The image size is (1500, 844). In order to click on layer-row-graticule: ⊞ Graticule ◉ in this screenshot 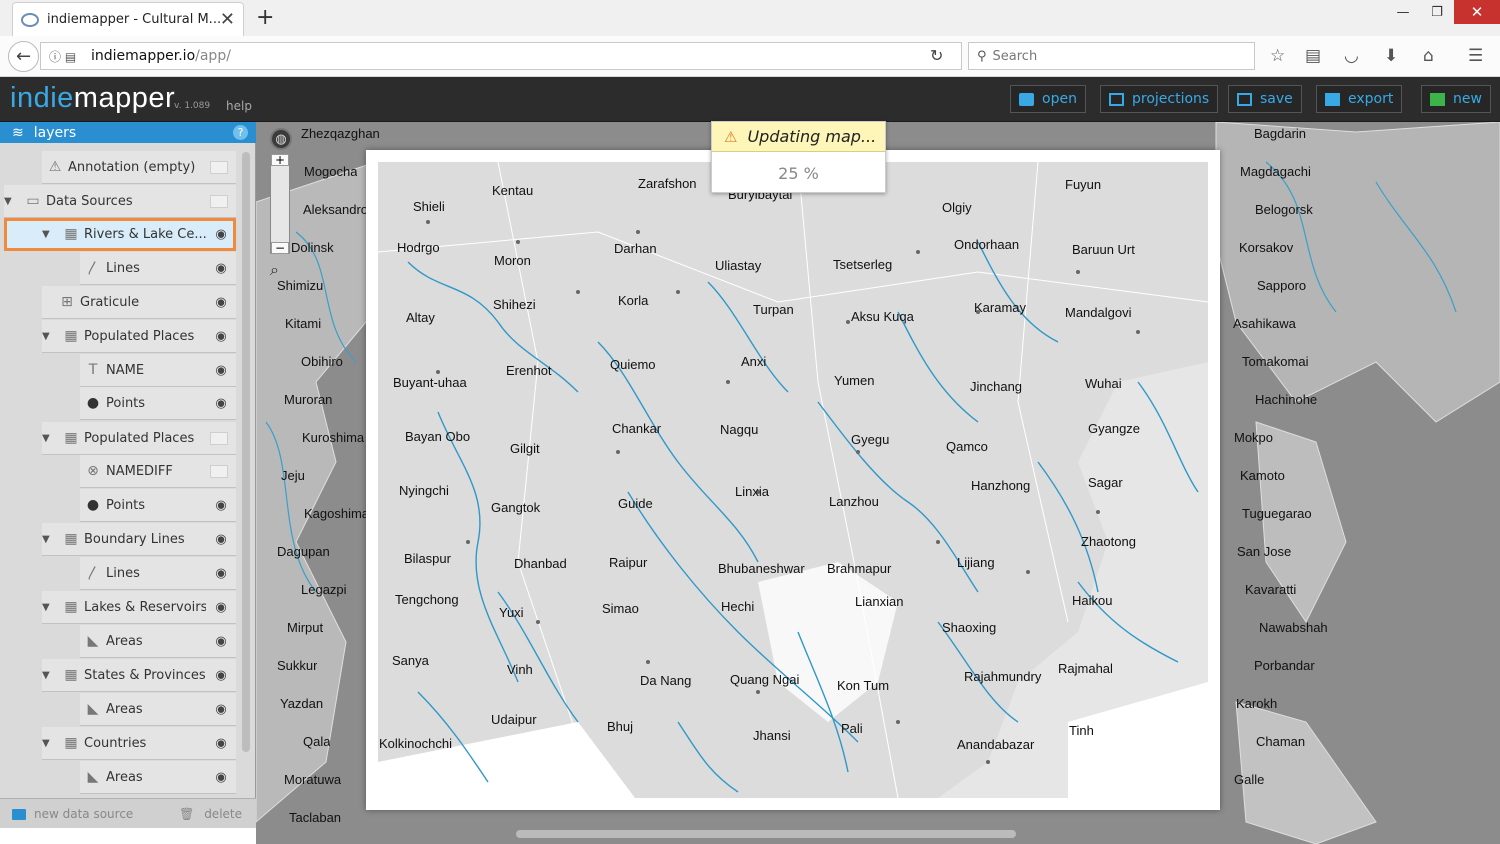, I will do `click(139, 302)`.